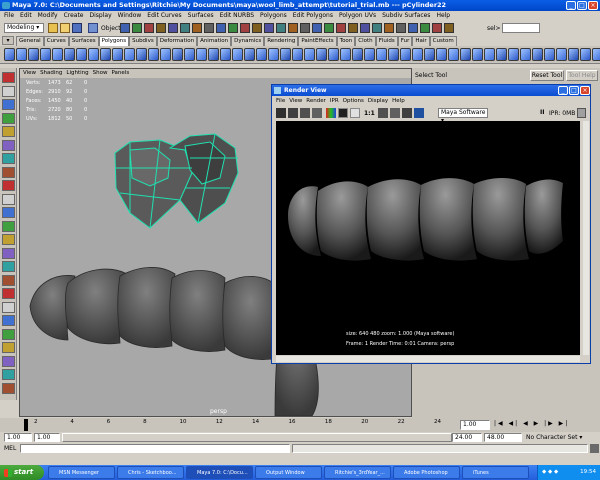  Describe the element at coordinates (365, 41) in the screenshot. I see `shelf-tab-cloth: Cloth` at that location.